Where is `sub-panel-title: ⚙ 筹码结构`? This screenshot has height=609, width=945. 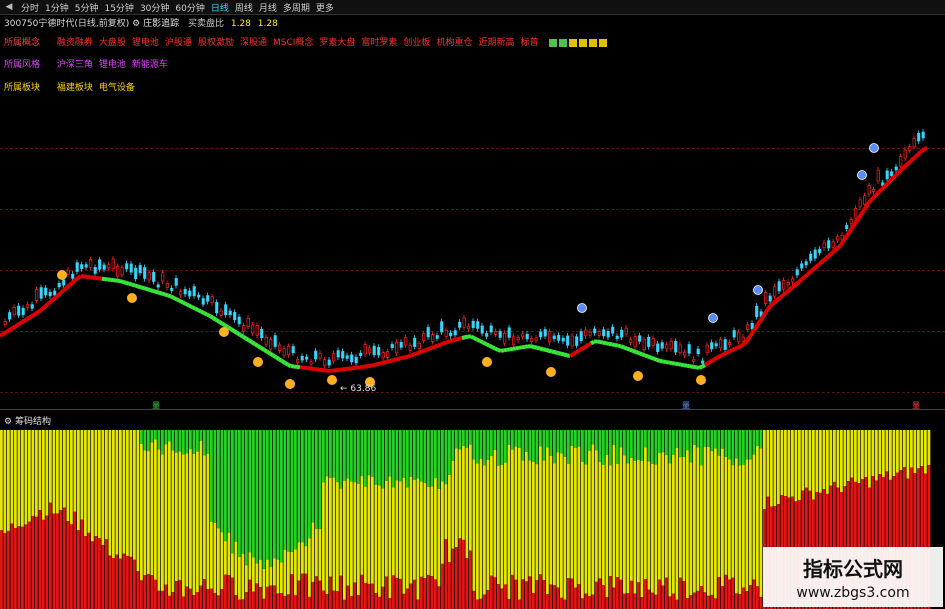 sub-panel-title: ⚙ 筹码结构 is located at coordinates (27, 422).